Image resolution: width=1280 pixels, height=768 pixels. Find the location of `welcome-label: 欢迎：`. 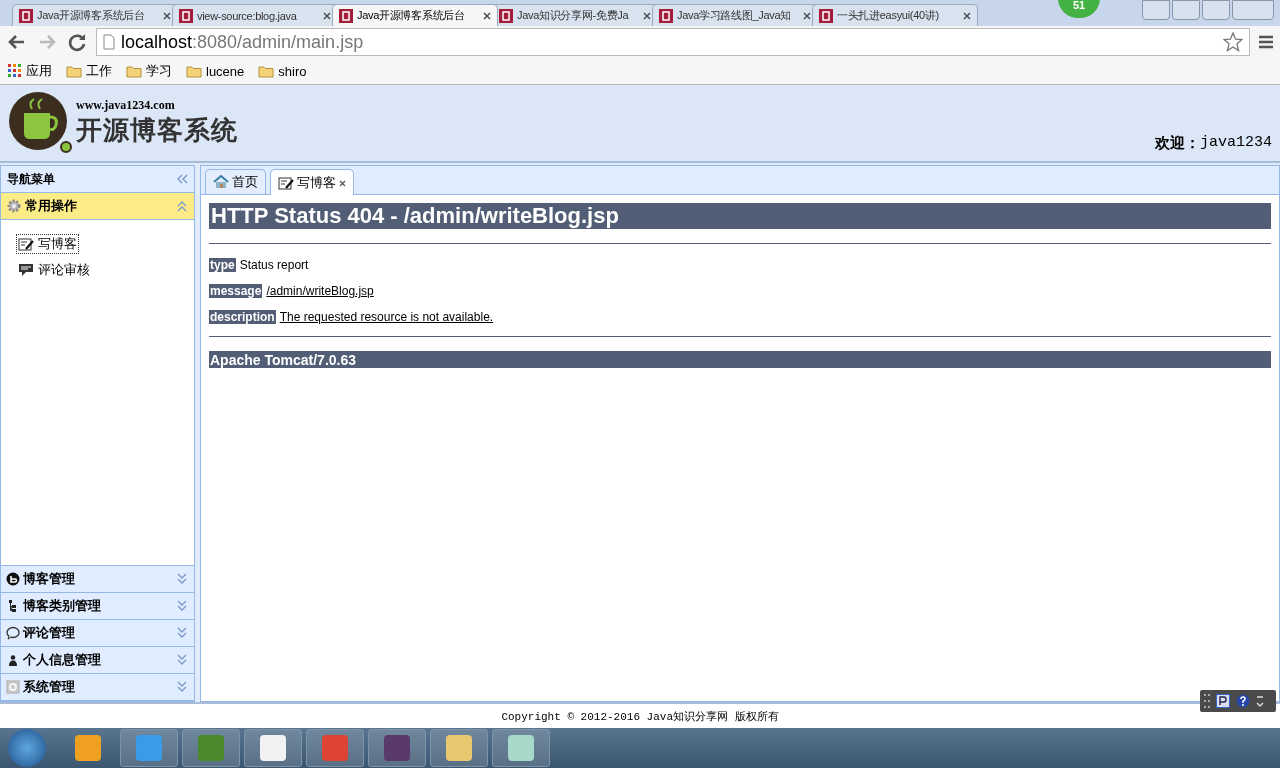

welcome-label: 欢迎： is located at coordinates (1177, 143).